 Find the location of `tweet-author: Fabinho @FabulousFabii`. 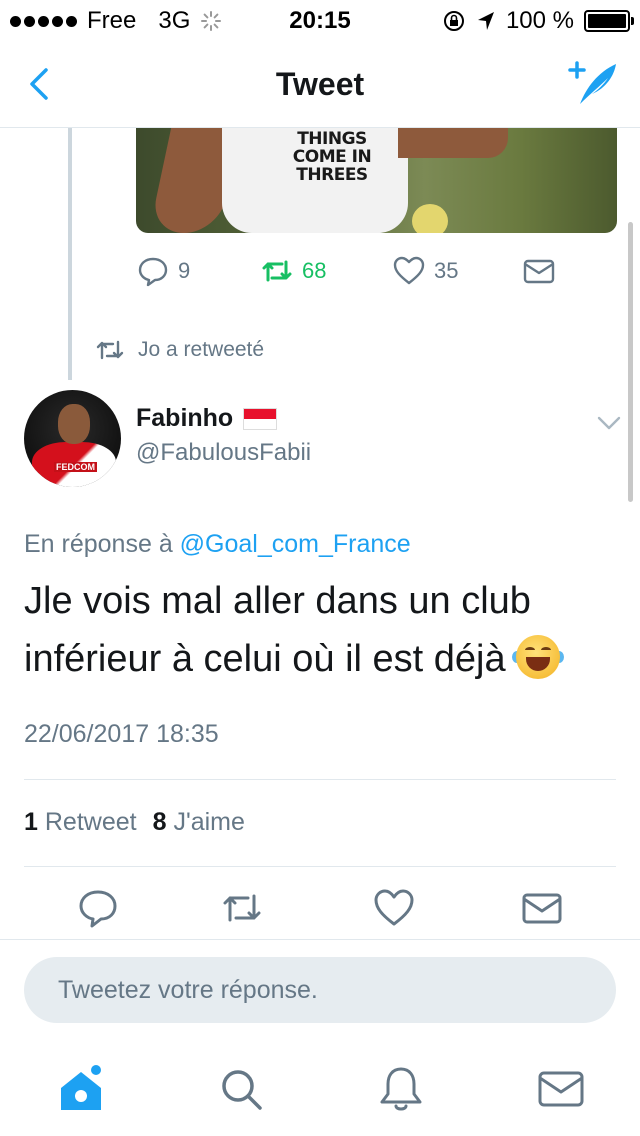

tweet-author: Fabinho @FabulousFabii is located at coordinates (223, 435).